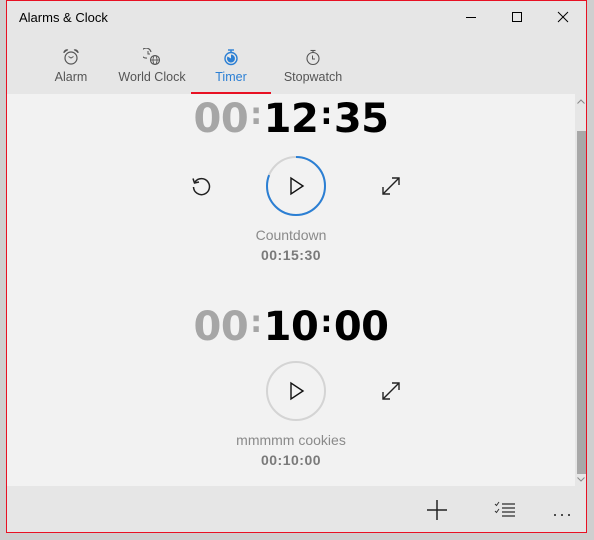 This screenshot has height=540, width=594. I want to click on scroll-down-button, so click(580, 479).